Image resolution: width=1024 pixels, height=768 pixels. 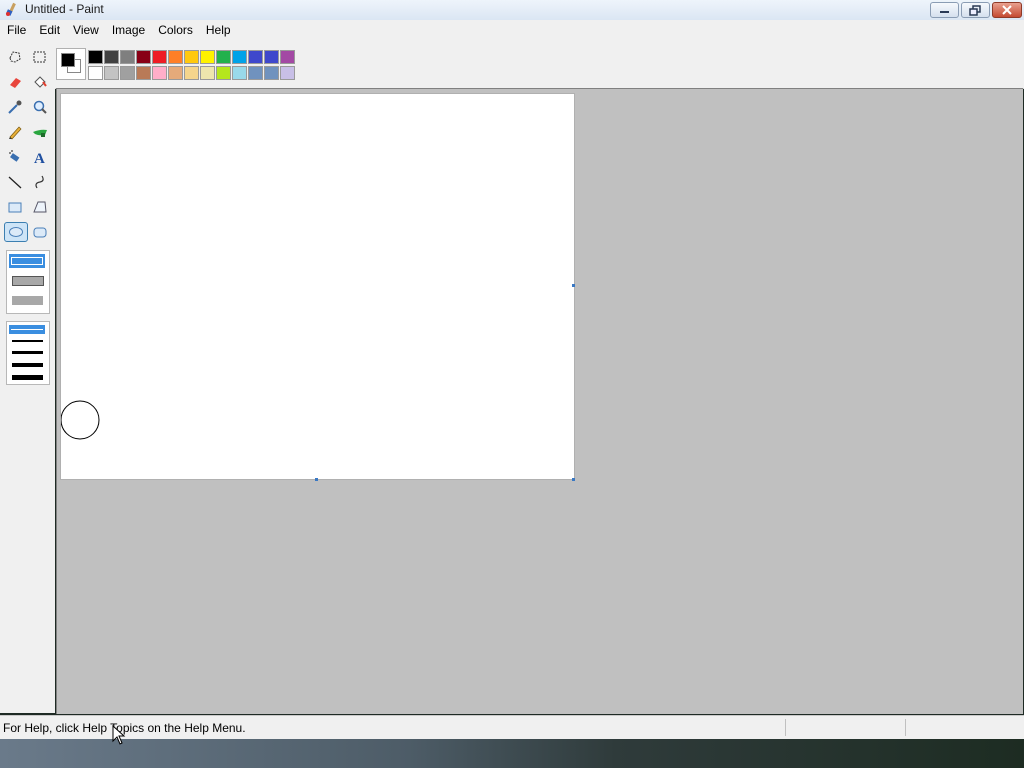 I want to click on eraser-icon, so click(x=15, y=83).